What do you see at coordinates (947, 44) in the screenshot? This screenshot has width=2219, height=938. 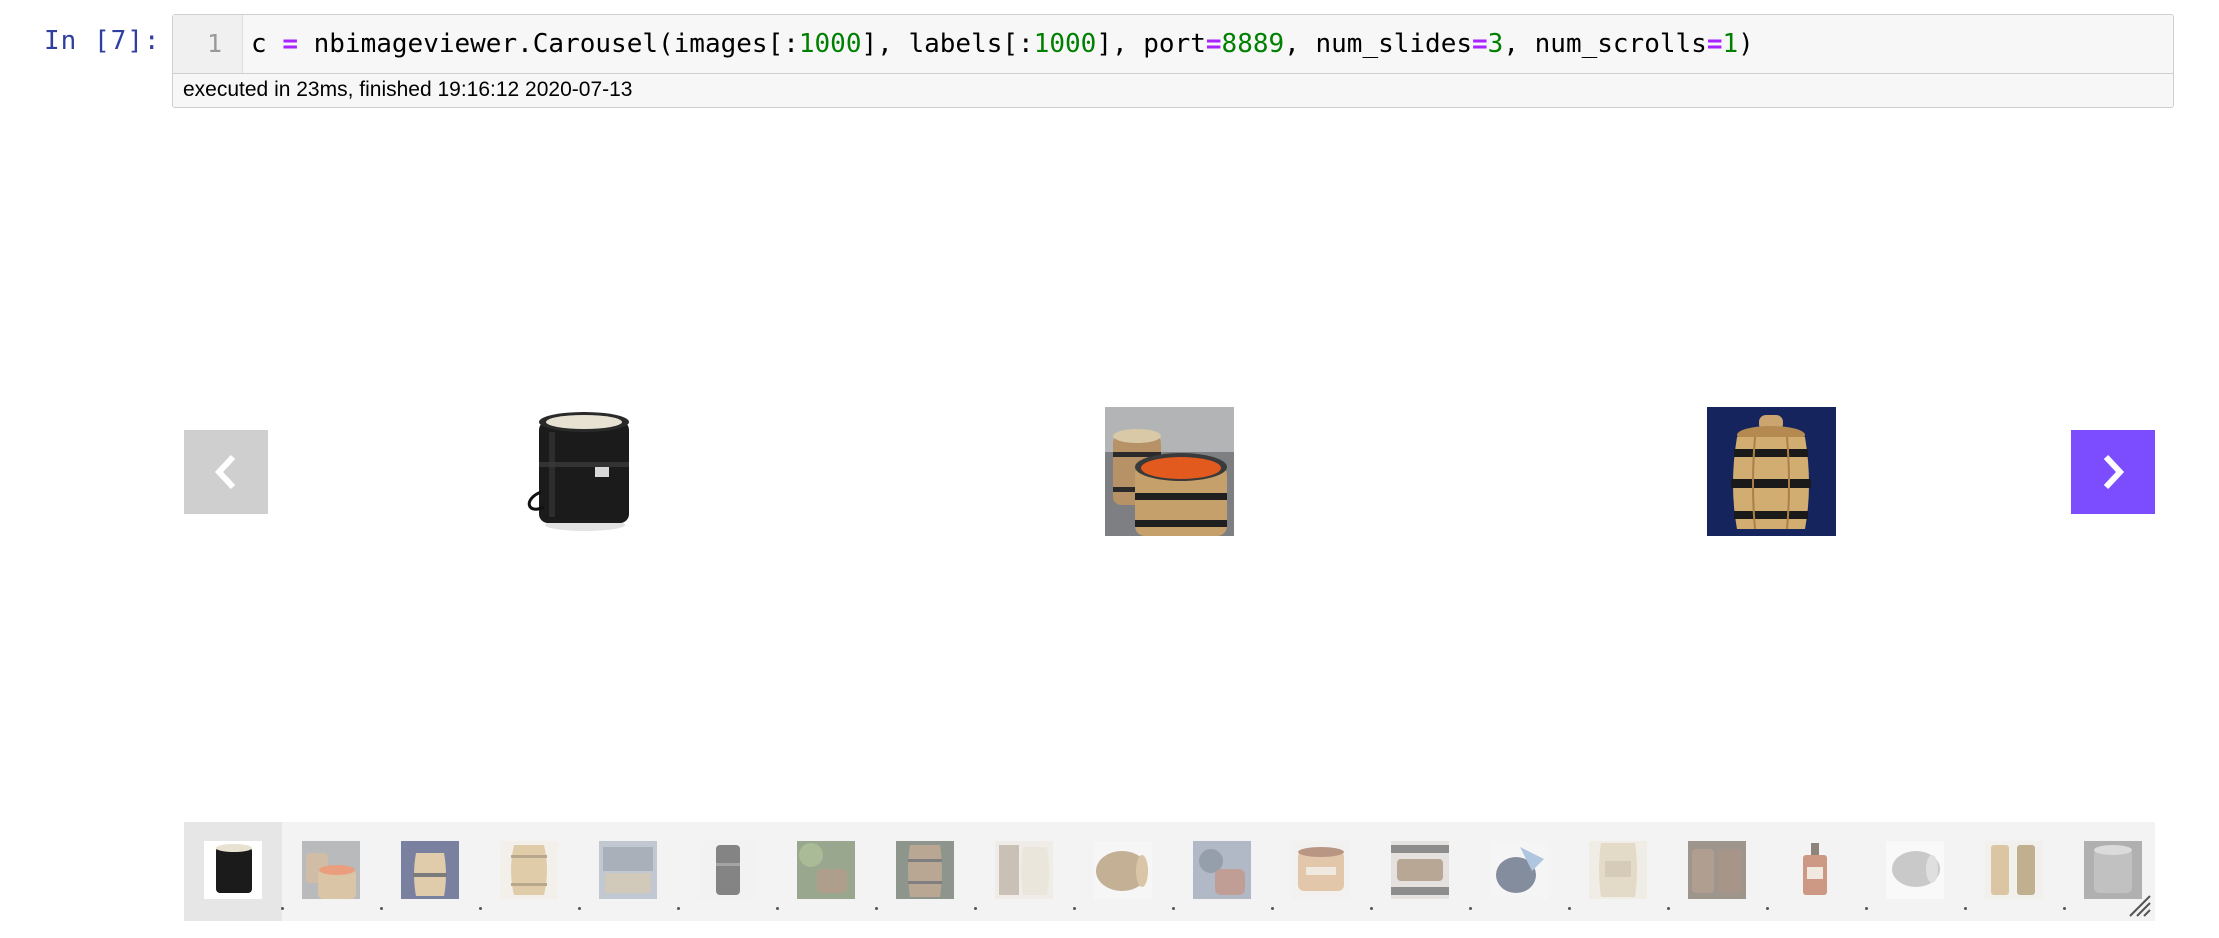 I see `code-token: ], labels[:` at bounding box center [947, 44].